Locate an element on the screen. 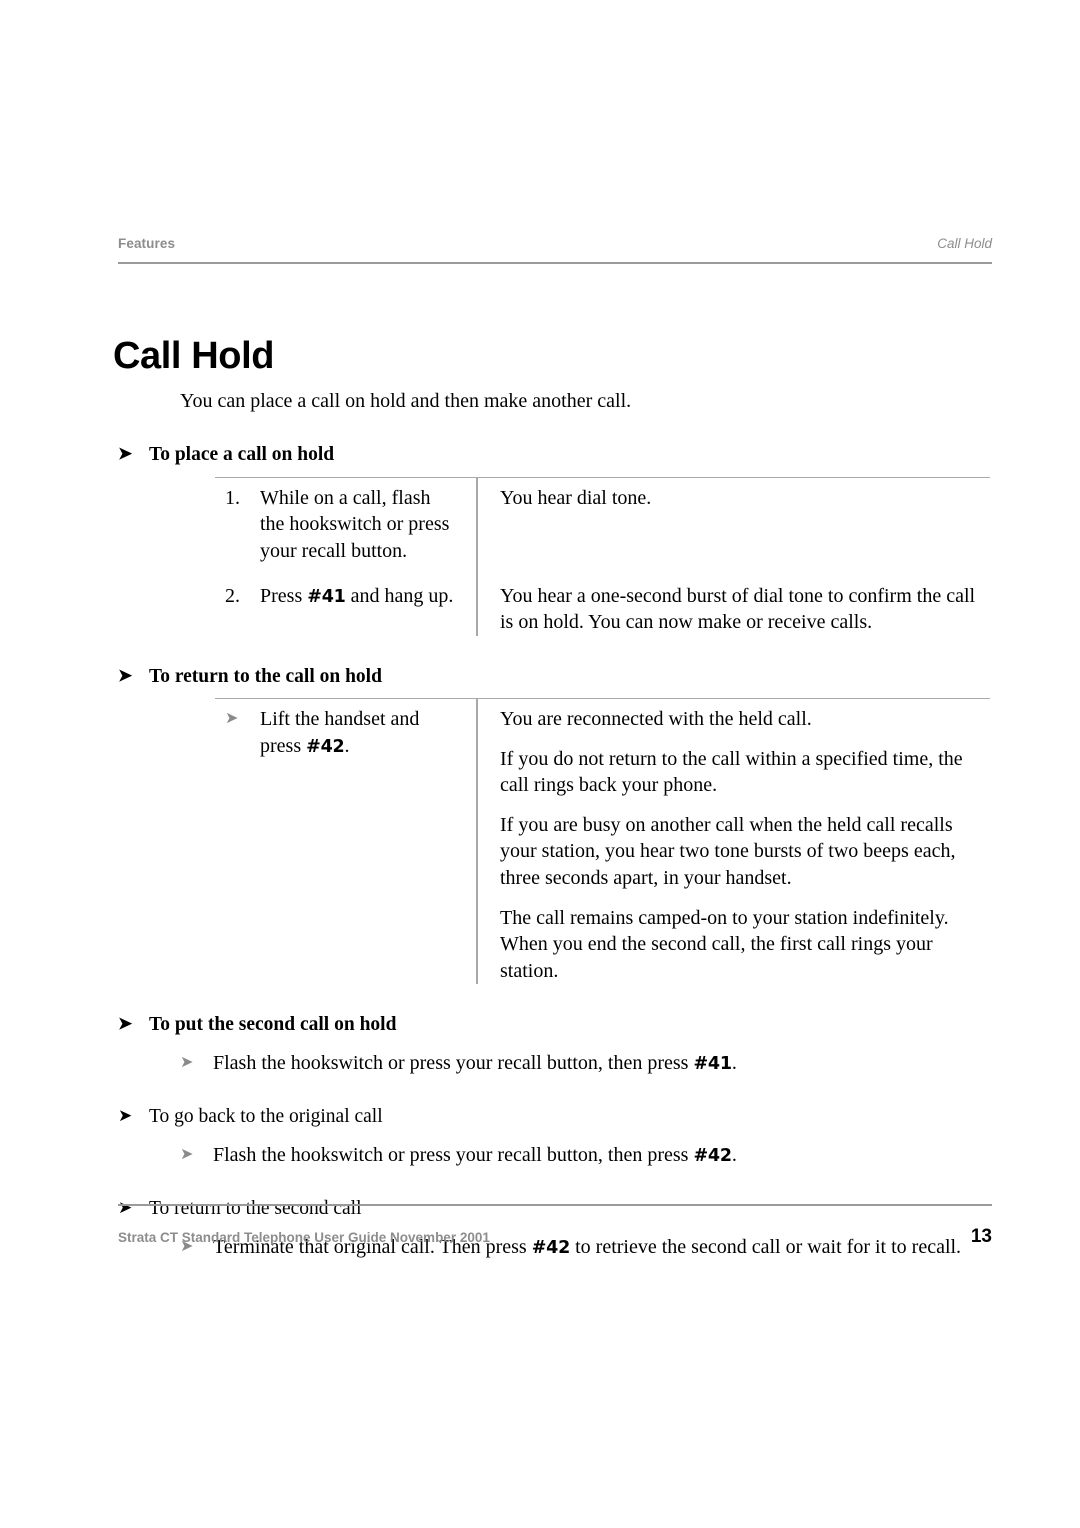 The image size is (1080, 1528). page-number: 13 is located at coordinates (981, 1236).